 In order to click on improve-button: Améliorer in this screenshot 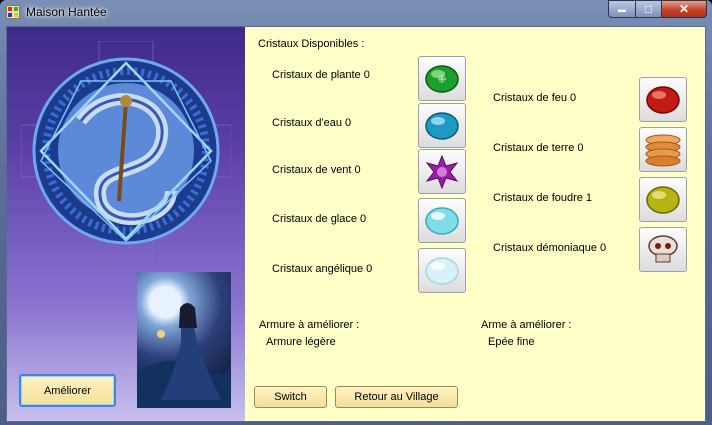, I will do `click(67, 390)`.